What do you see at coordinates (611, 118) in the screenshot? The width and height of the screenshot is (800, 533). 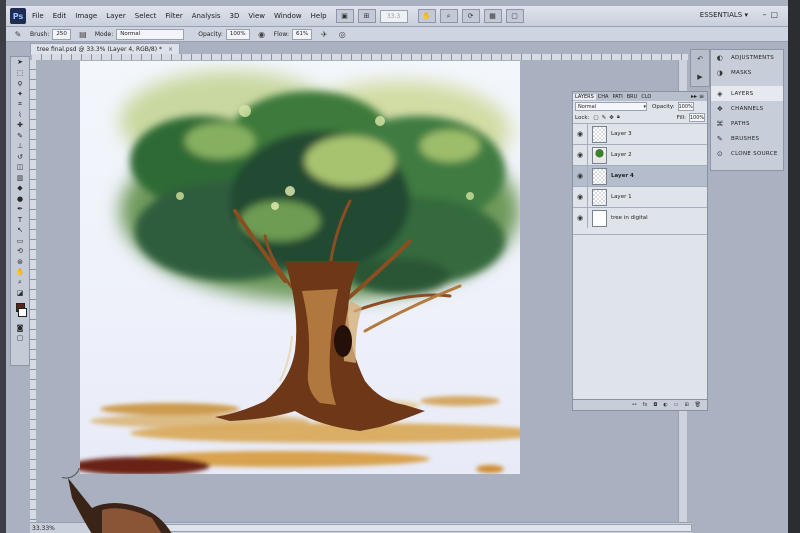 I see `lock-position-icon: ✥` at bounding box center [611, 118].